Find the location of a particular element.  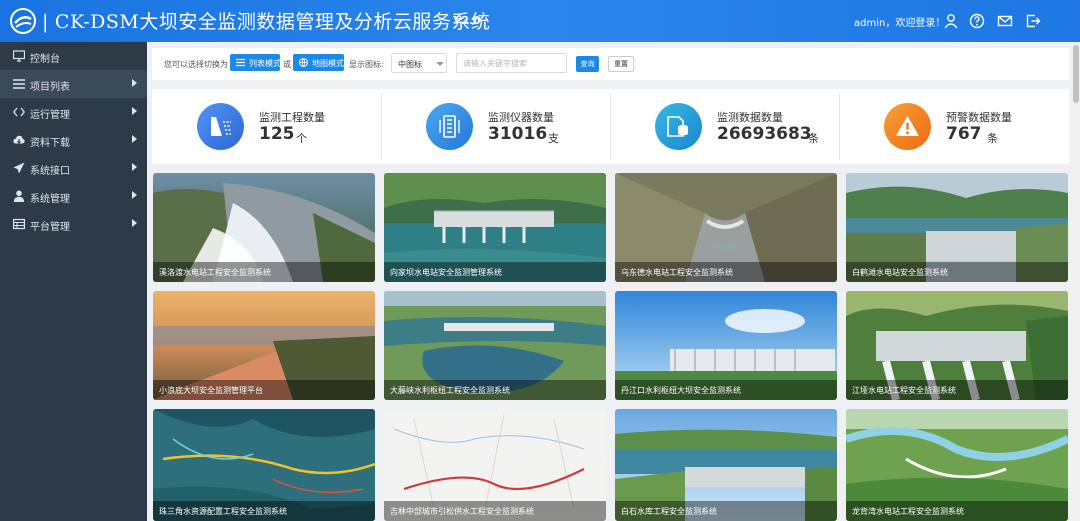

map-mode-button: 地图模式 is located at coordinates (318, 62).